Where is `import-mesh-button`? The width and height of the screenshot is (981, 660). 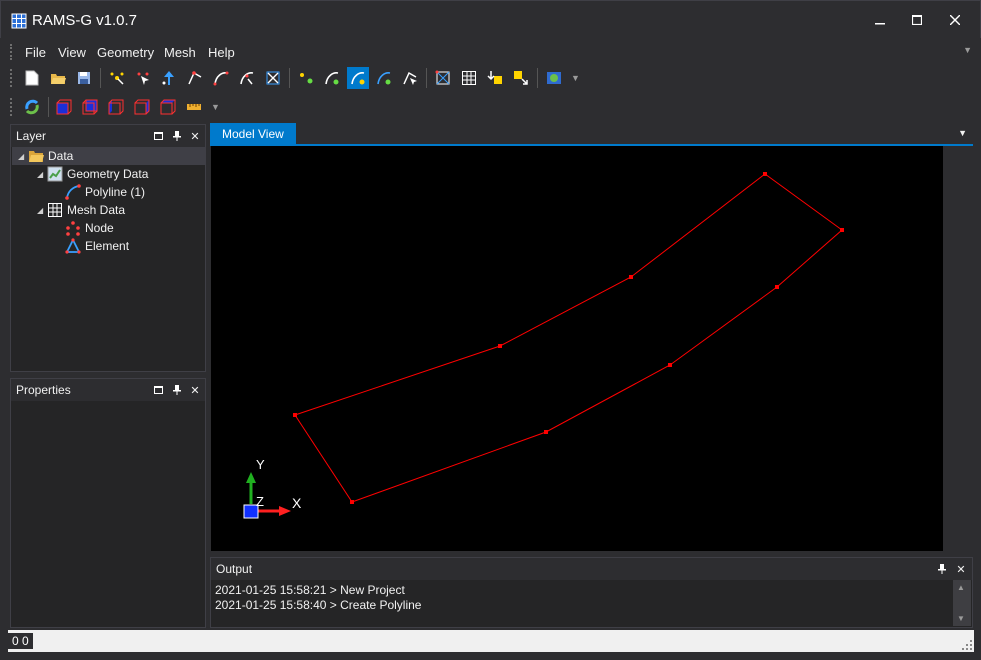
import-mesh-button is located at coordinates (495, 78).